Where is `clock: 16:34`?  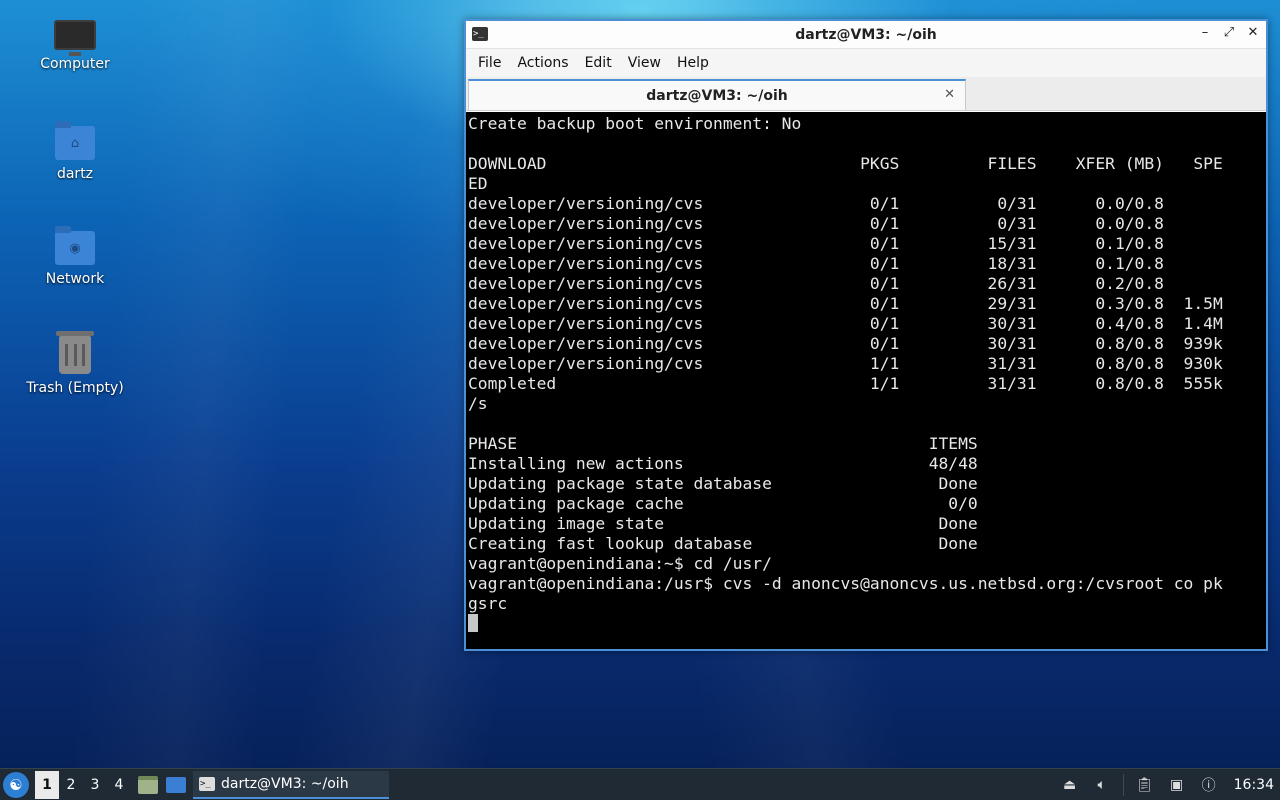 clock: 16:34 is located at coordinates (1254, 785).